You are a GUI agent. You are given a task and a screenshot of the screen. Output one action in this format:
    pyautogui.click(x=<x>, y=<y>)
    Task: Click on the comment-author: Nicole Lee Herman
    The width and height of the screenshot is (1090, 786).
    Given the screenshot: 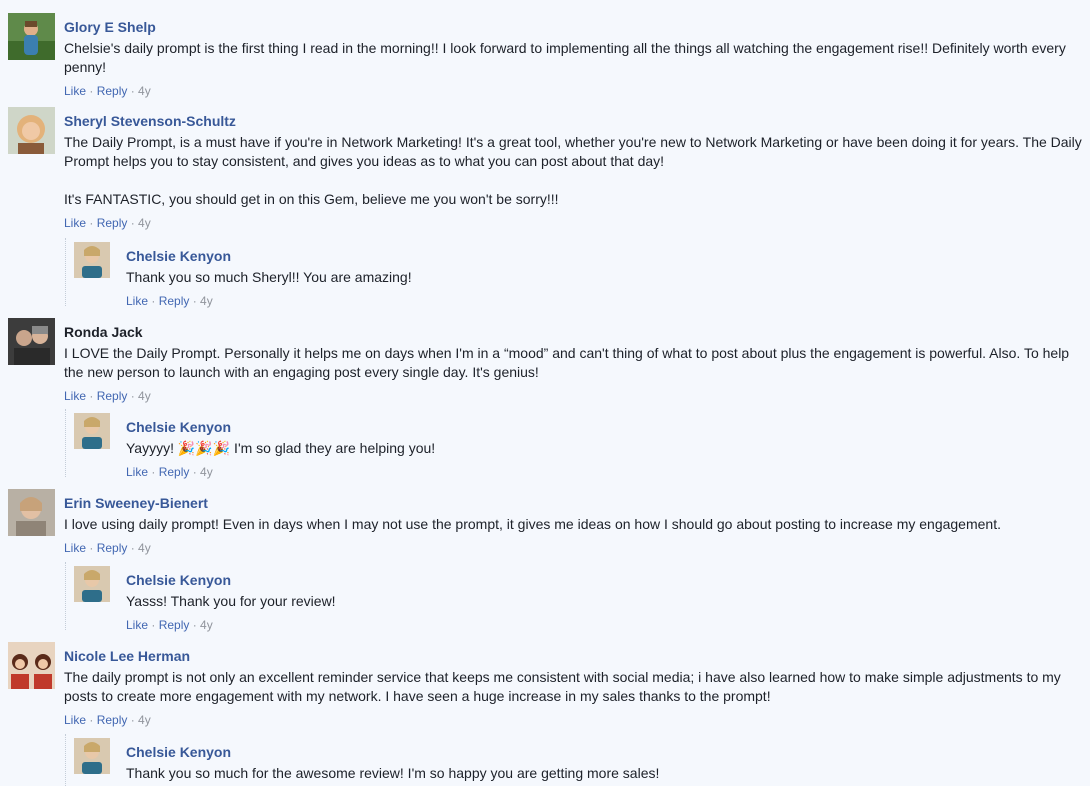 What is the action you would take?
    pyautogui.click(x=127, y=656)
    